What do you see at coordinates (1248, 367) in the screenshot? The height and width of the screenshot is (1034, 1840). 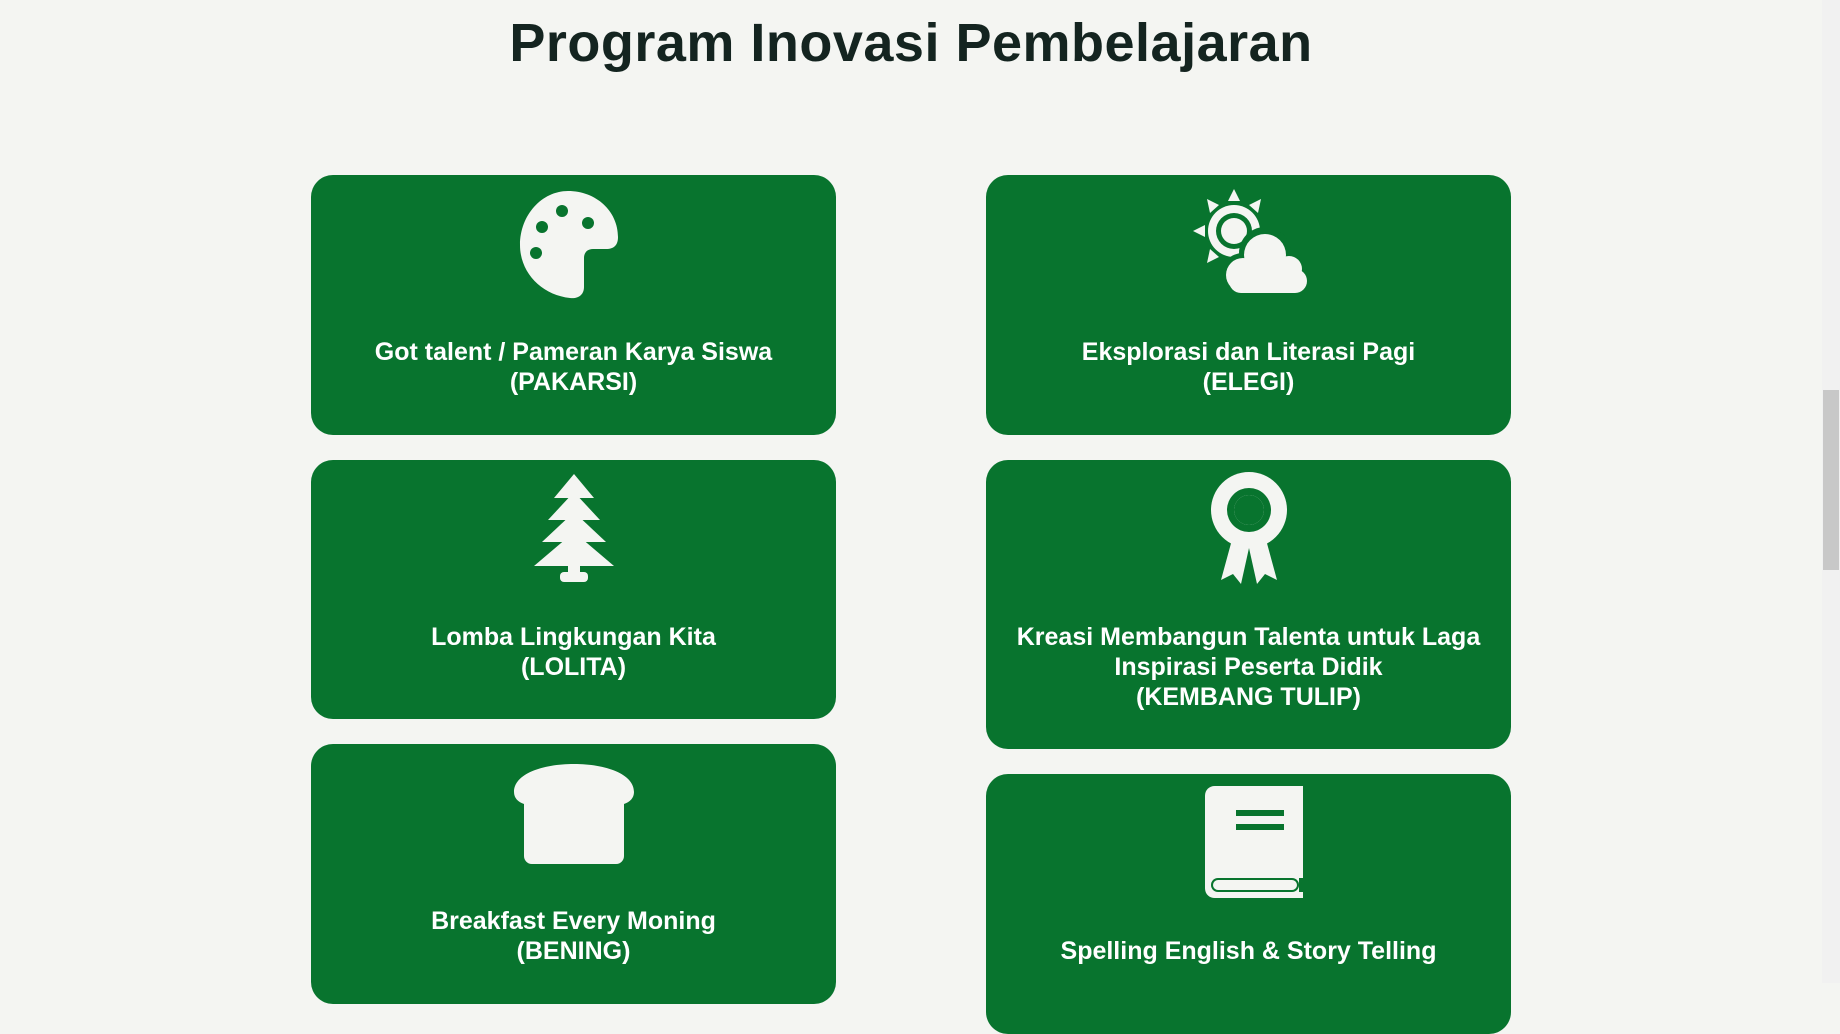 I see `program-label: Eksplorasi dan Literasi Pagi (ELEGI)` at bounding box center [1248, 367].